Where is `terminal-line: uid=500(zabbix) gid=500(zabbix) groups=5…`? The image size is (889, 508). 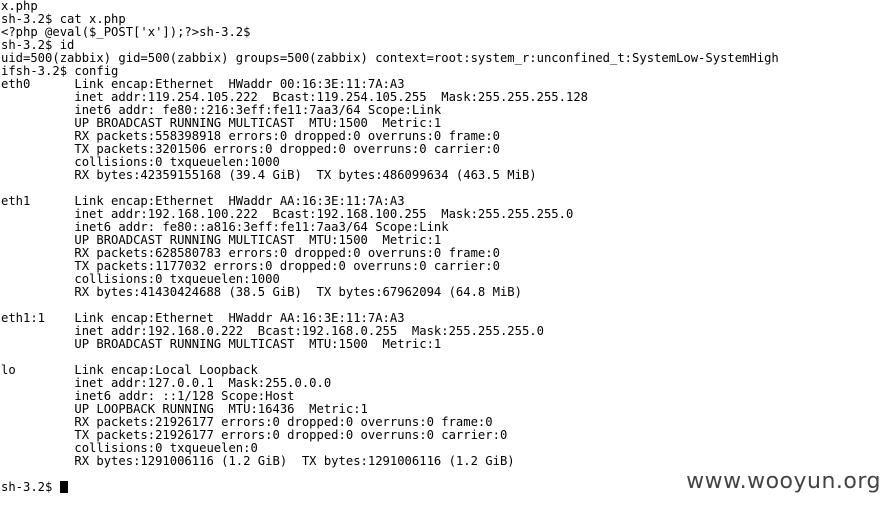
terminal-line: uid=500(zabbix) gid=500(zabbix) groups=5… is located at coordinates (390, 58).